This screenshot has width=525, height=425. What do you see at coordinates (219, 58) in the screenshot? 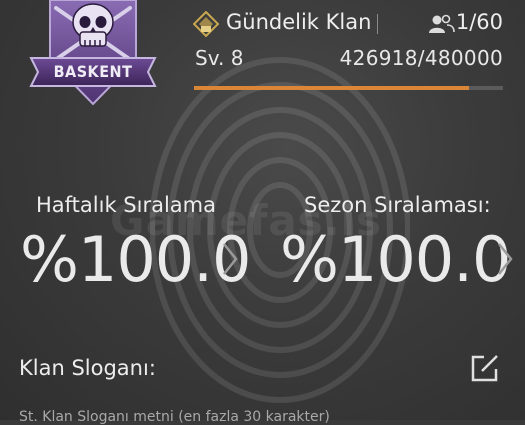
I see `clan-level: Sv. 8` at bounding box center [219, 58].